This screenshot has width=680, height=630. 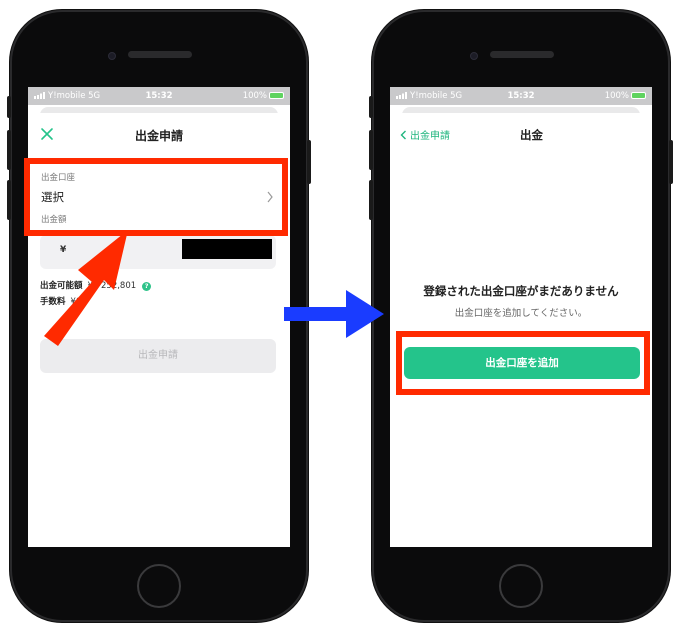 I want to click on fee-value: ¥0, so click(x=76, y=302).